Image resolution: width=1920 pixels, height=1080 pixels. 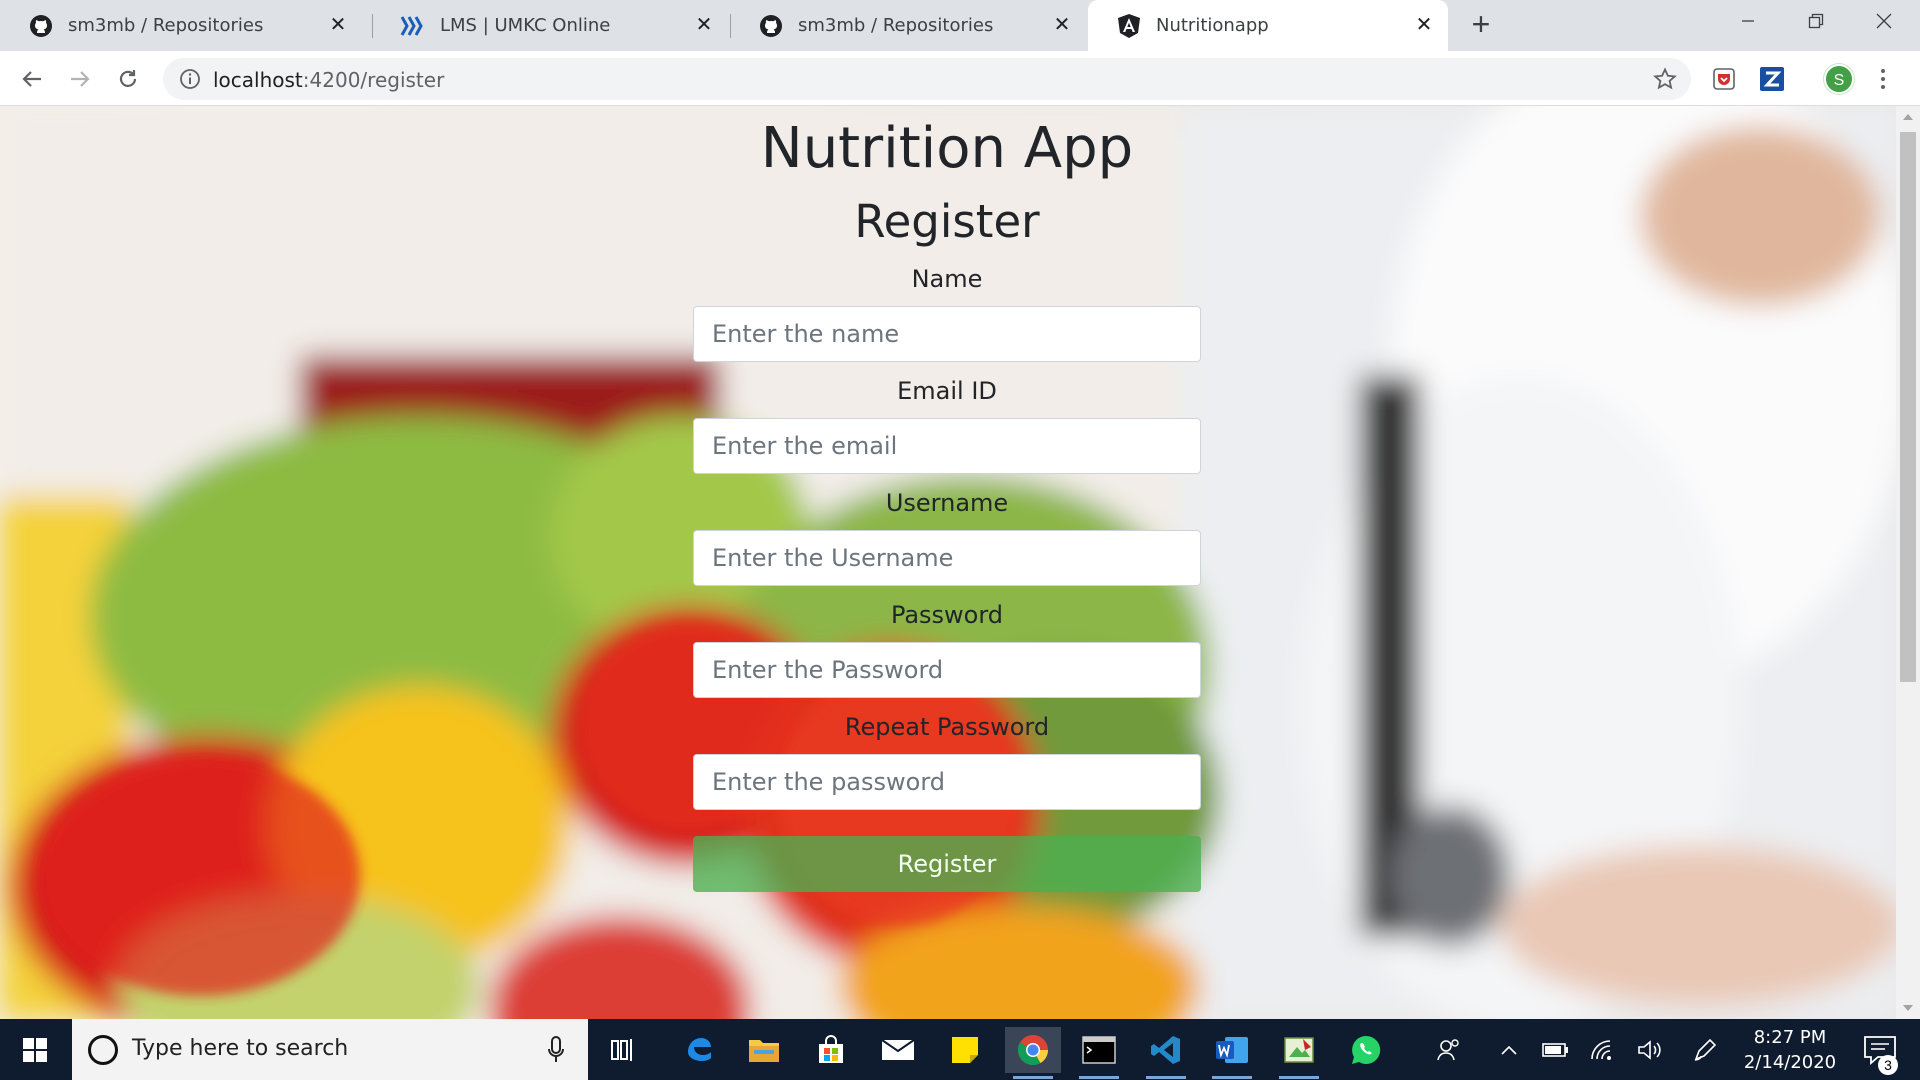 I want to click on arrow-right-icon, so click(x=80, y=79).